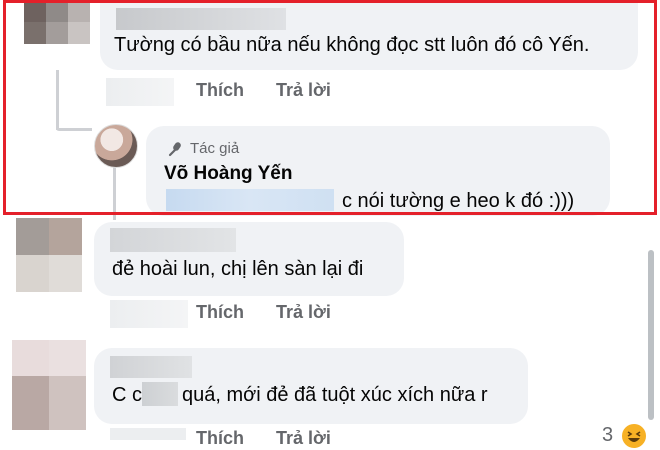 The image size is (660, 450). I want to click on author-badge: Tác giả, so click(215, 148).